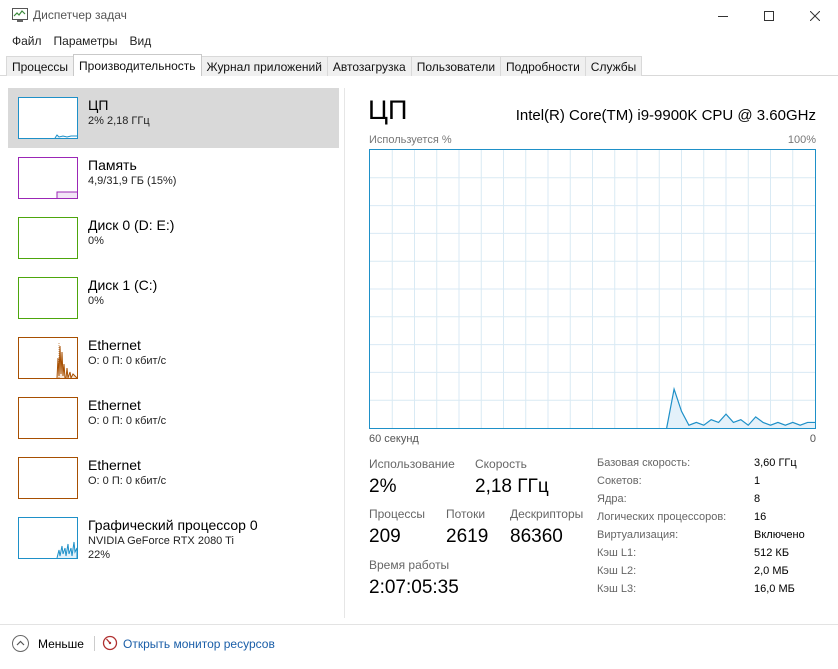 This screenshot has height=669, width=838. Describe the element at coordinates (161, 541) in the screenshot. I see `resource-detail: NVIDIA GeForce RTX 2080 Ti` at that location.